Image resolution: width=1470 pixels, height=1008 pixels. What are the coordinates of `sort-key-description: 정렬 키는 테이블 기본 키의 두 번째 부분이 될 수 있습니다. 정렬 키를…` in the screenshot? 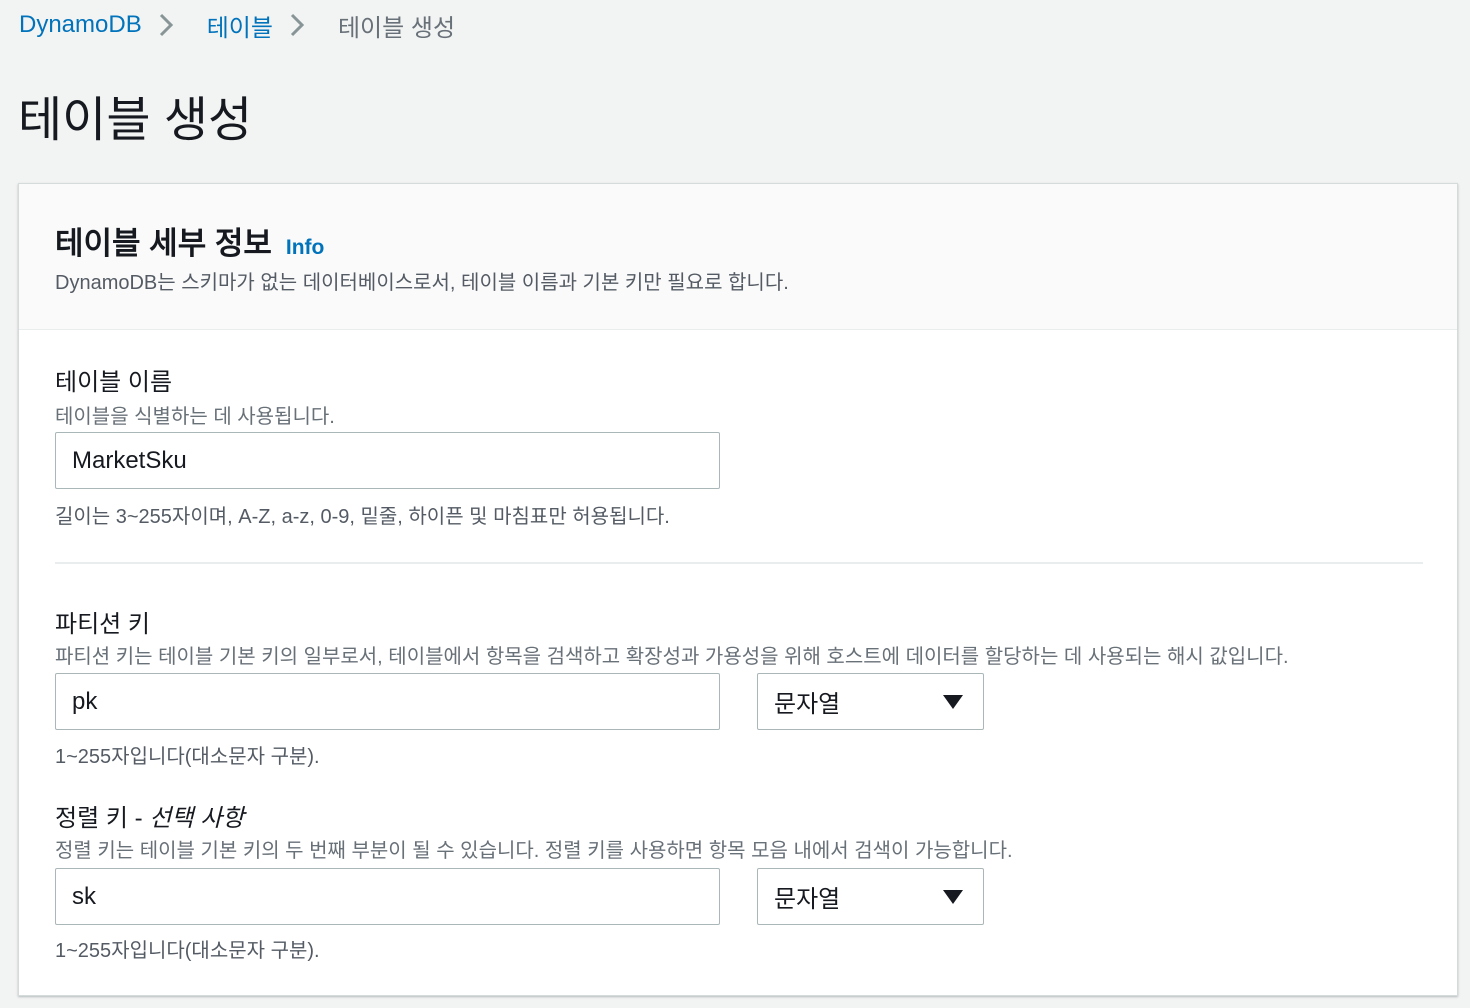 It's located at (534, 851).